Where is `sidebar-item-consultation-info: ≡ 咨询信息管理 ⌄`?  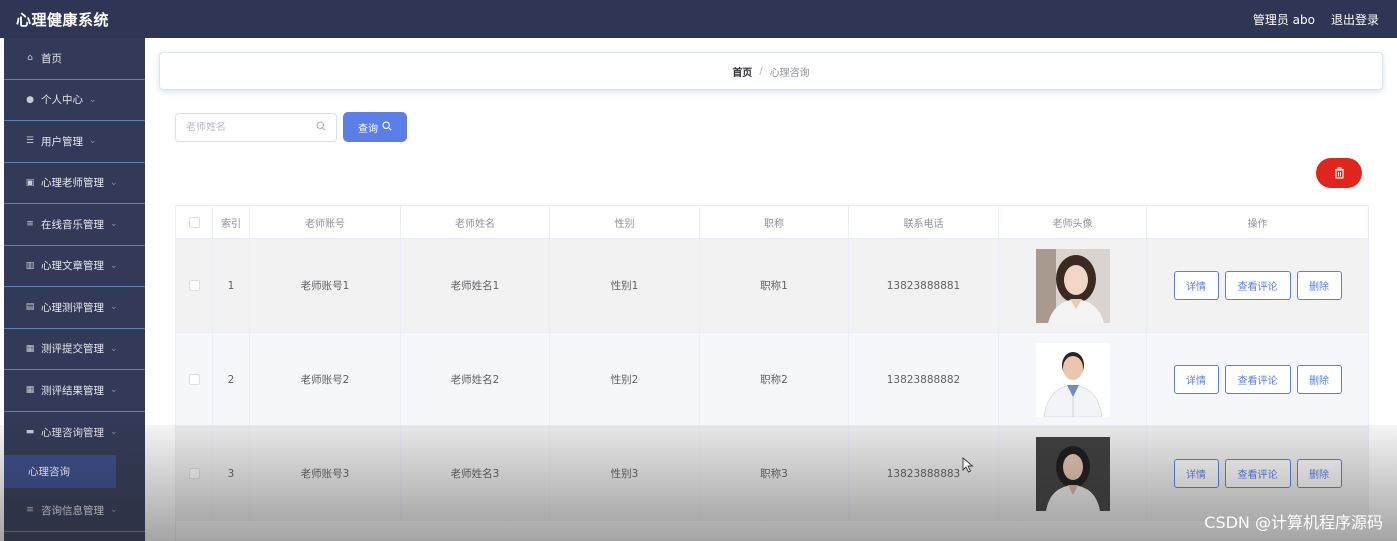 sidebar-item-consultation-info: ≡ 咨询信息管理 ⌄ is located at coordinates (74, 511).